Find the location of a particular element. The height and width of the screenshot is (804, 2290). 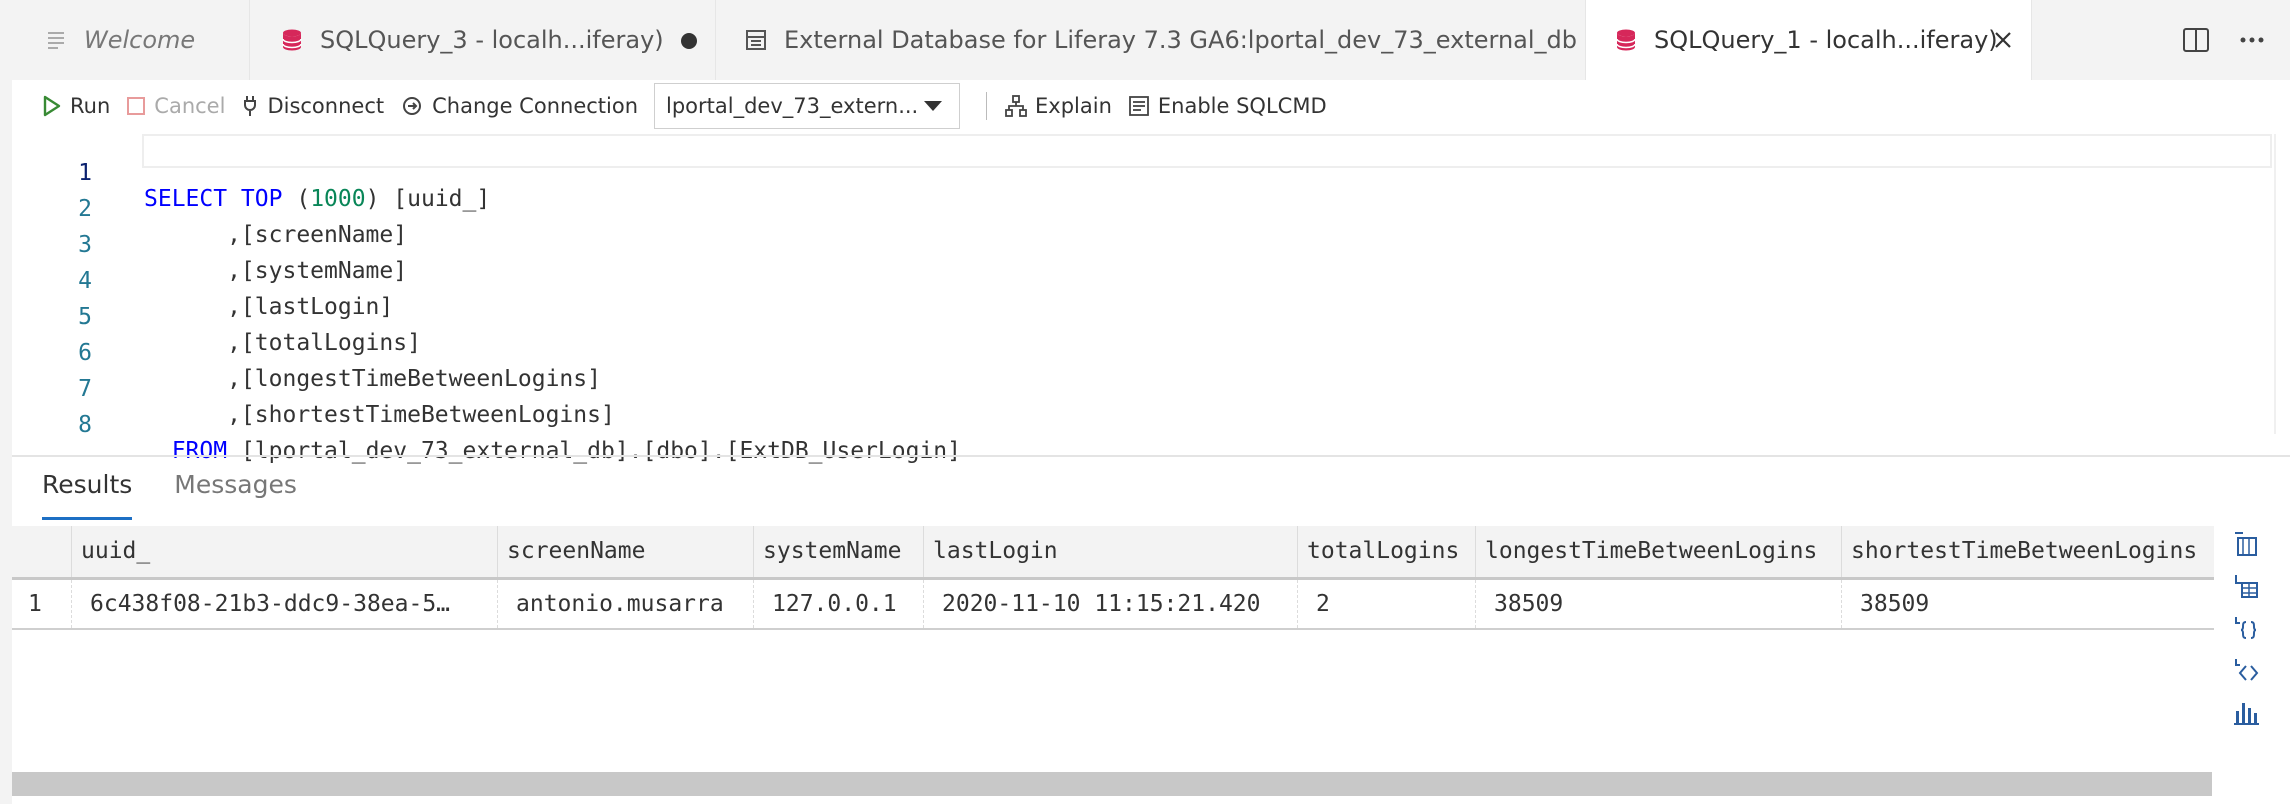

disconnect-label: Disconnect is located at coordinates (326, 106).